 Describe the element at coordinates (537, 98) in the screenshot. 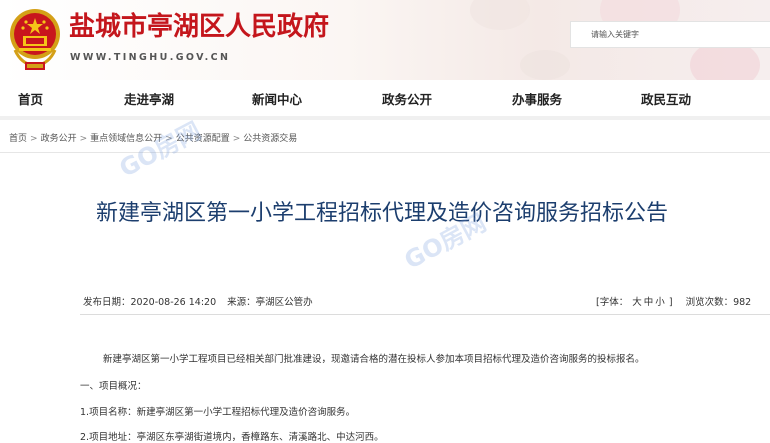

I see `nav-item-services: 办事服务` at that location.